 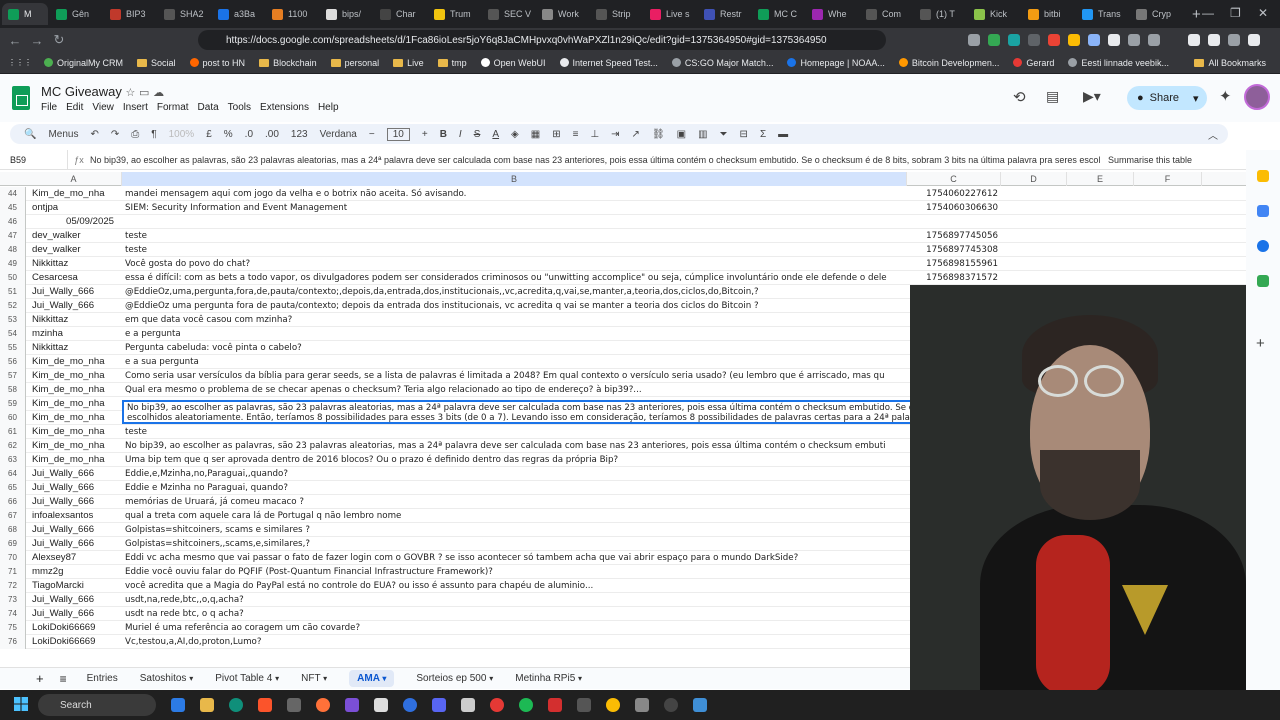 I want to click on bold-icon: B, so click(x=443, y=134).